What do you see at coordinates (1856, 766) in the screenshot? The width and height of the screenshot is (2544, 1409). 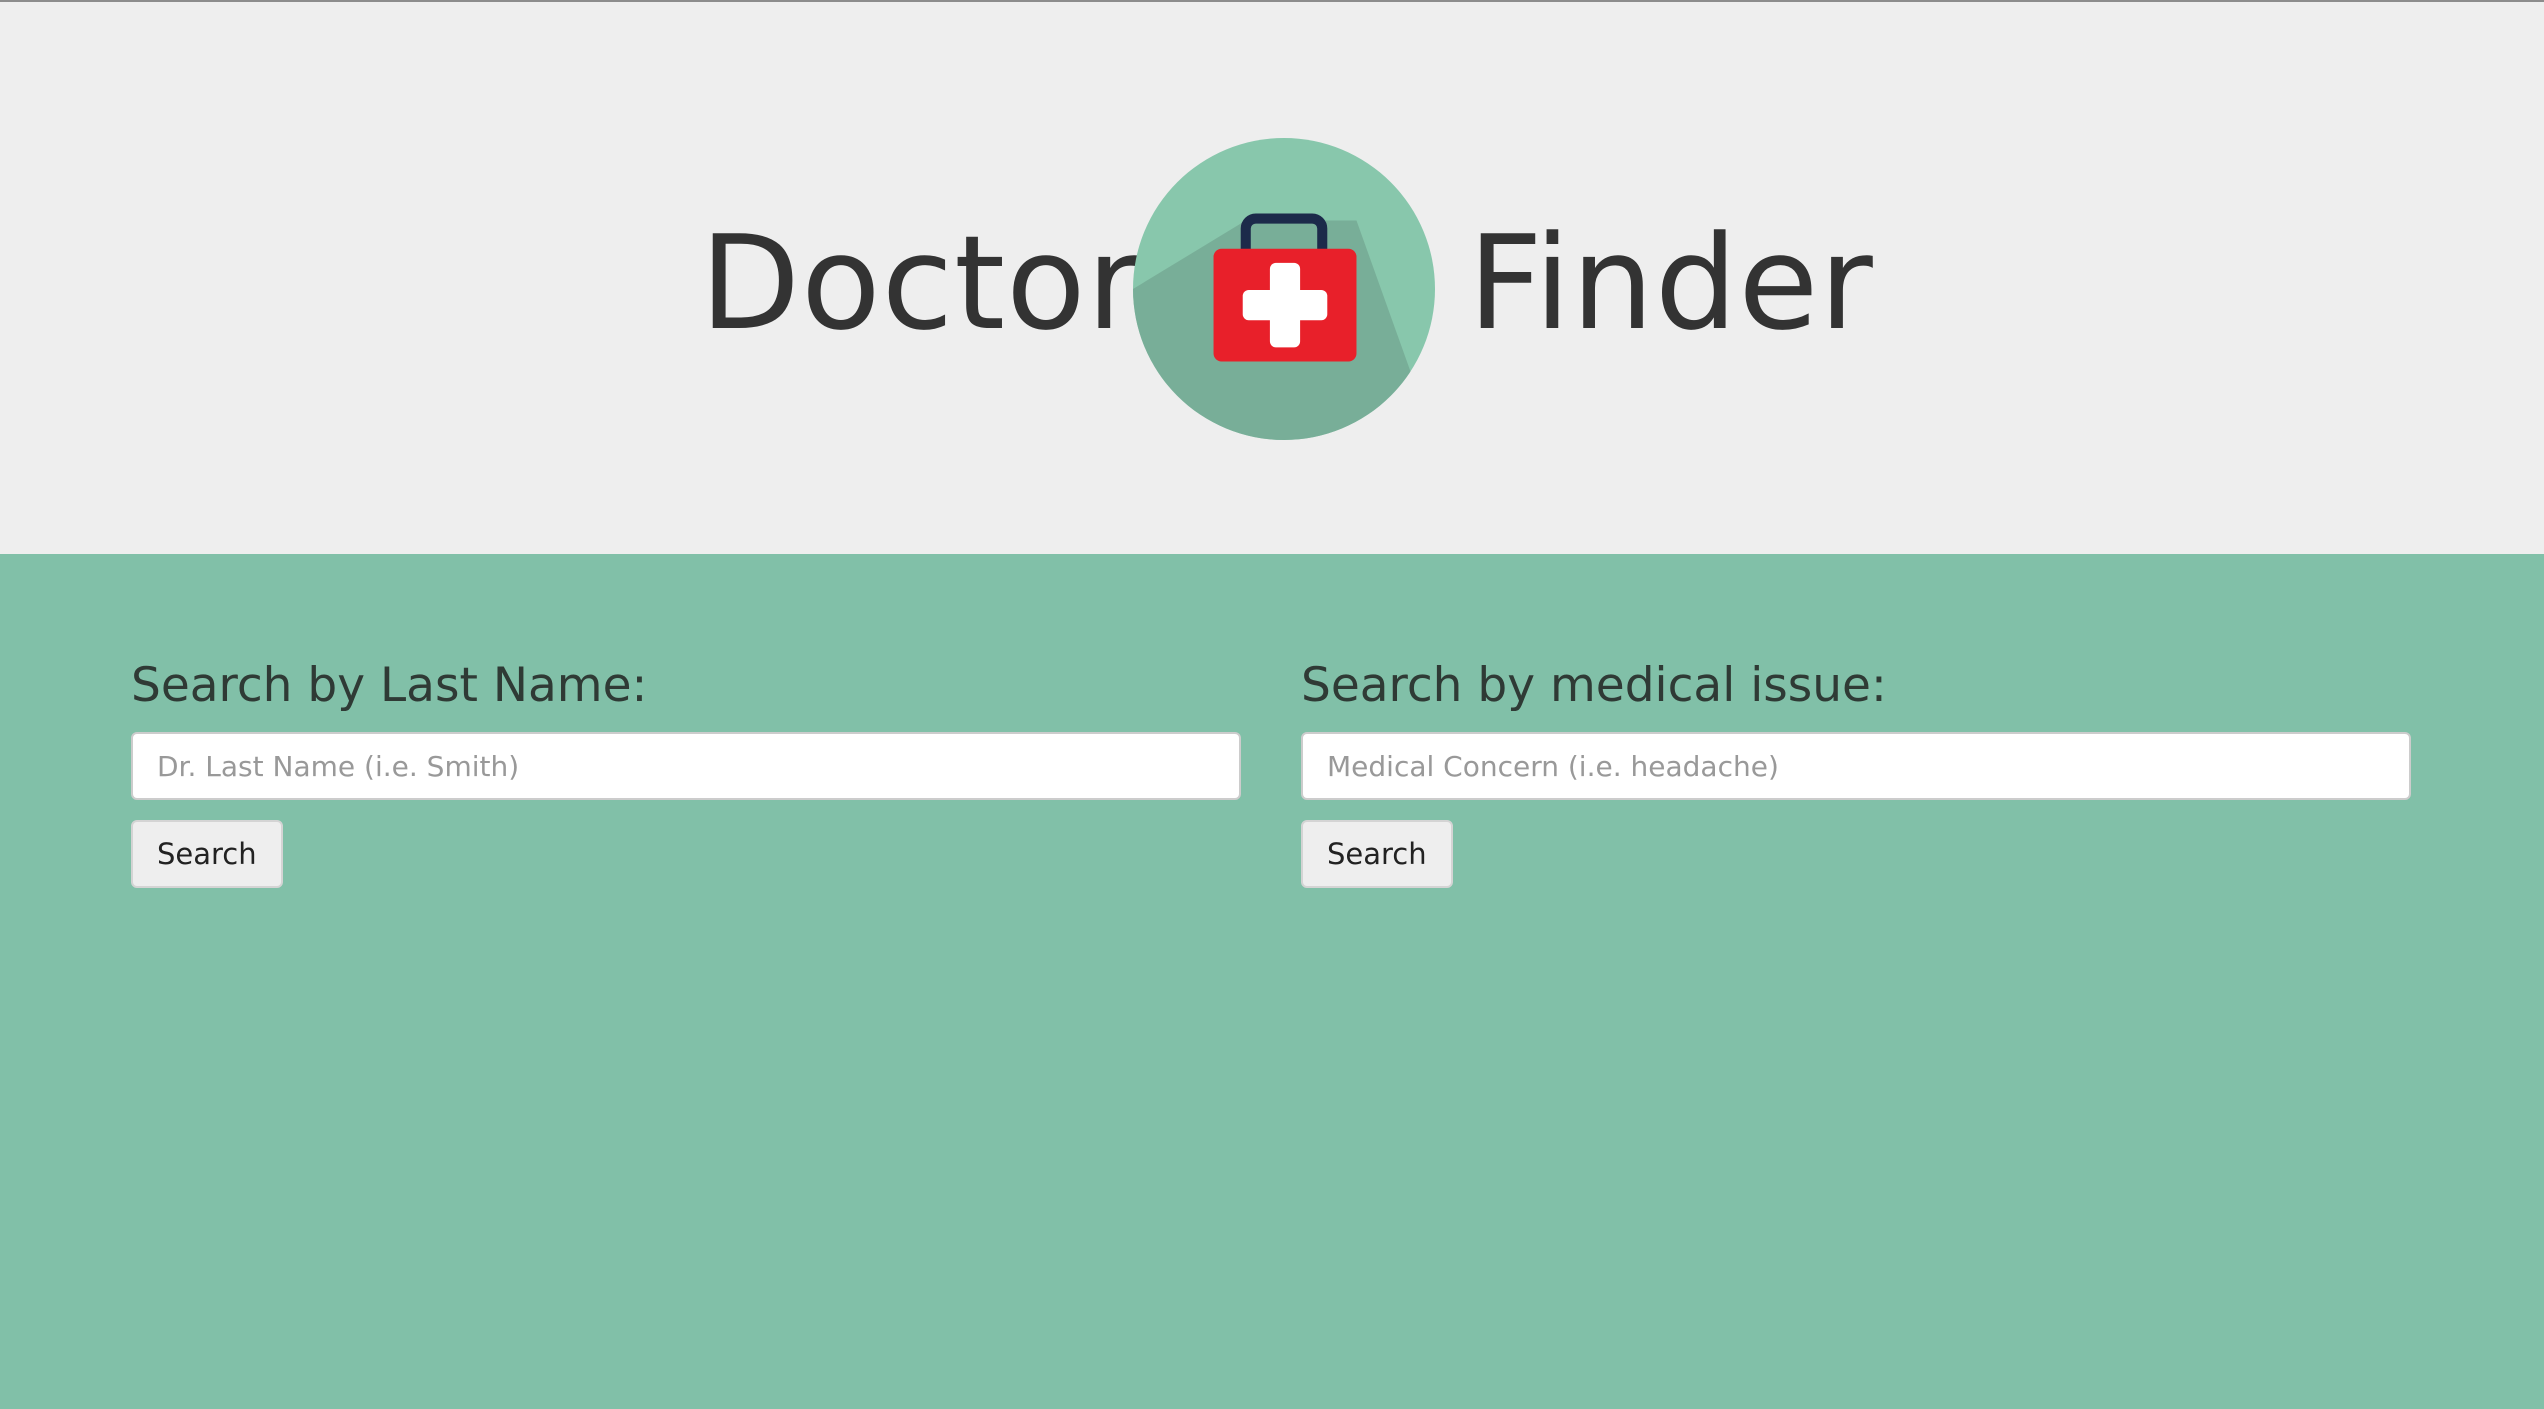 I see `medical-issue-input` at bounding box center [1856, 766].